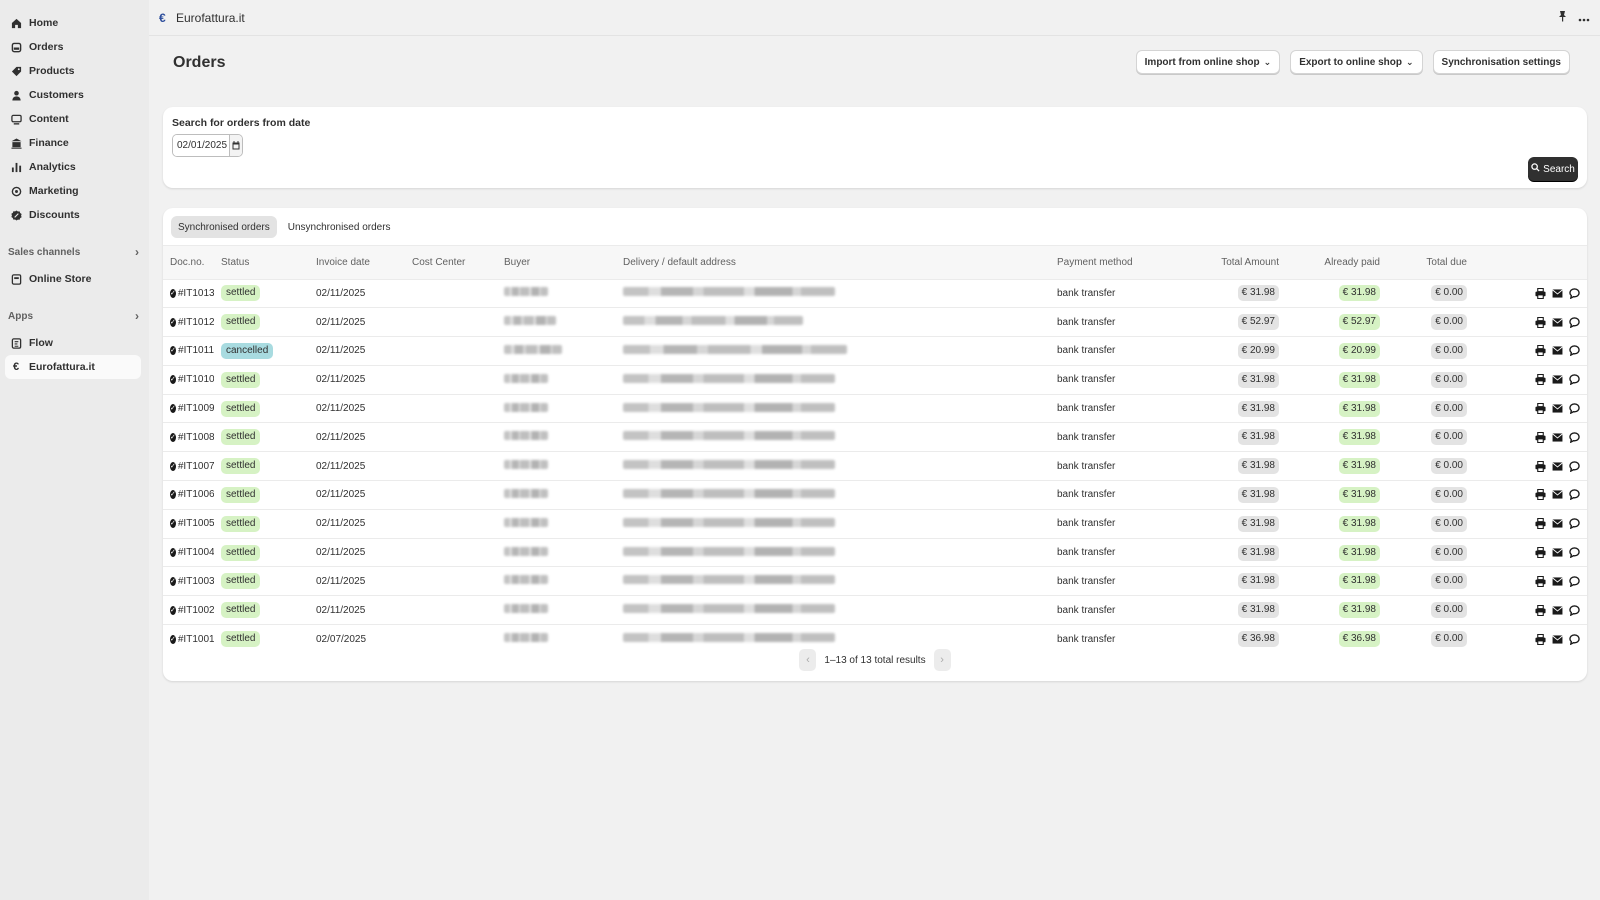 The height and width of the screenshot is (900, 1600). Describe the element at coordinates (339, 227) in the screenshot. I see `tab-unsynchronised: Unsynchronised orders` at that location.